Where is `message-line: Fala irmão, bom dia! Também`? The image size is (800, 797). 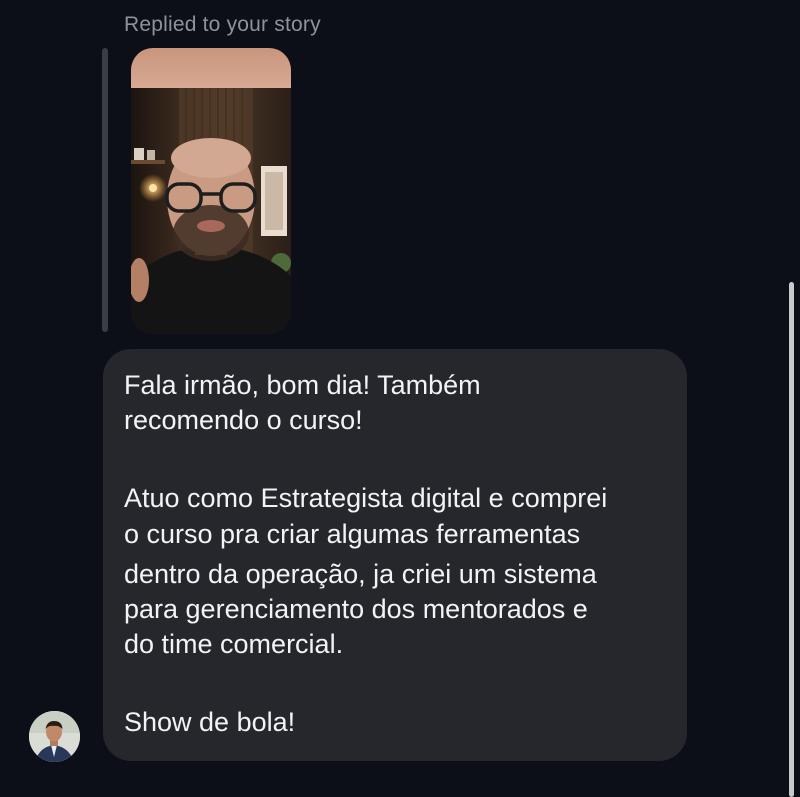 message-line: Fala irmão, bom dia! Também is located at coordinates (302, 385).